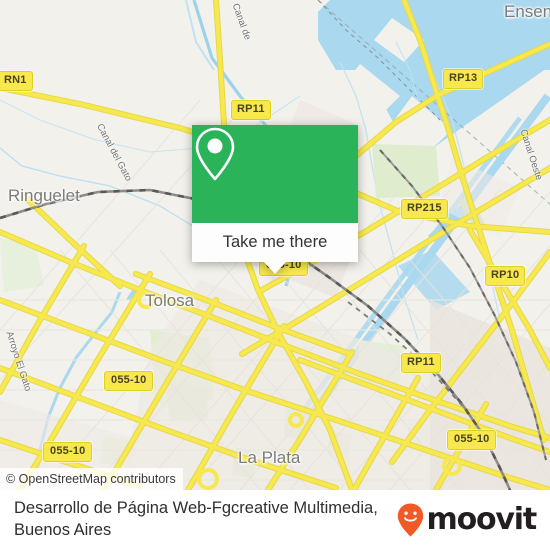 This screenshot has height=550, width=550. What do you see at coordinates (251, 110) in the screenshot?
I see `road-shield-rp11-north: RP11` at bounding box center [251, 110].